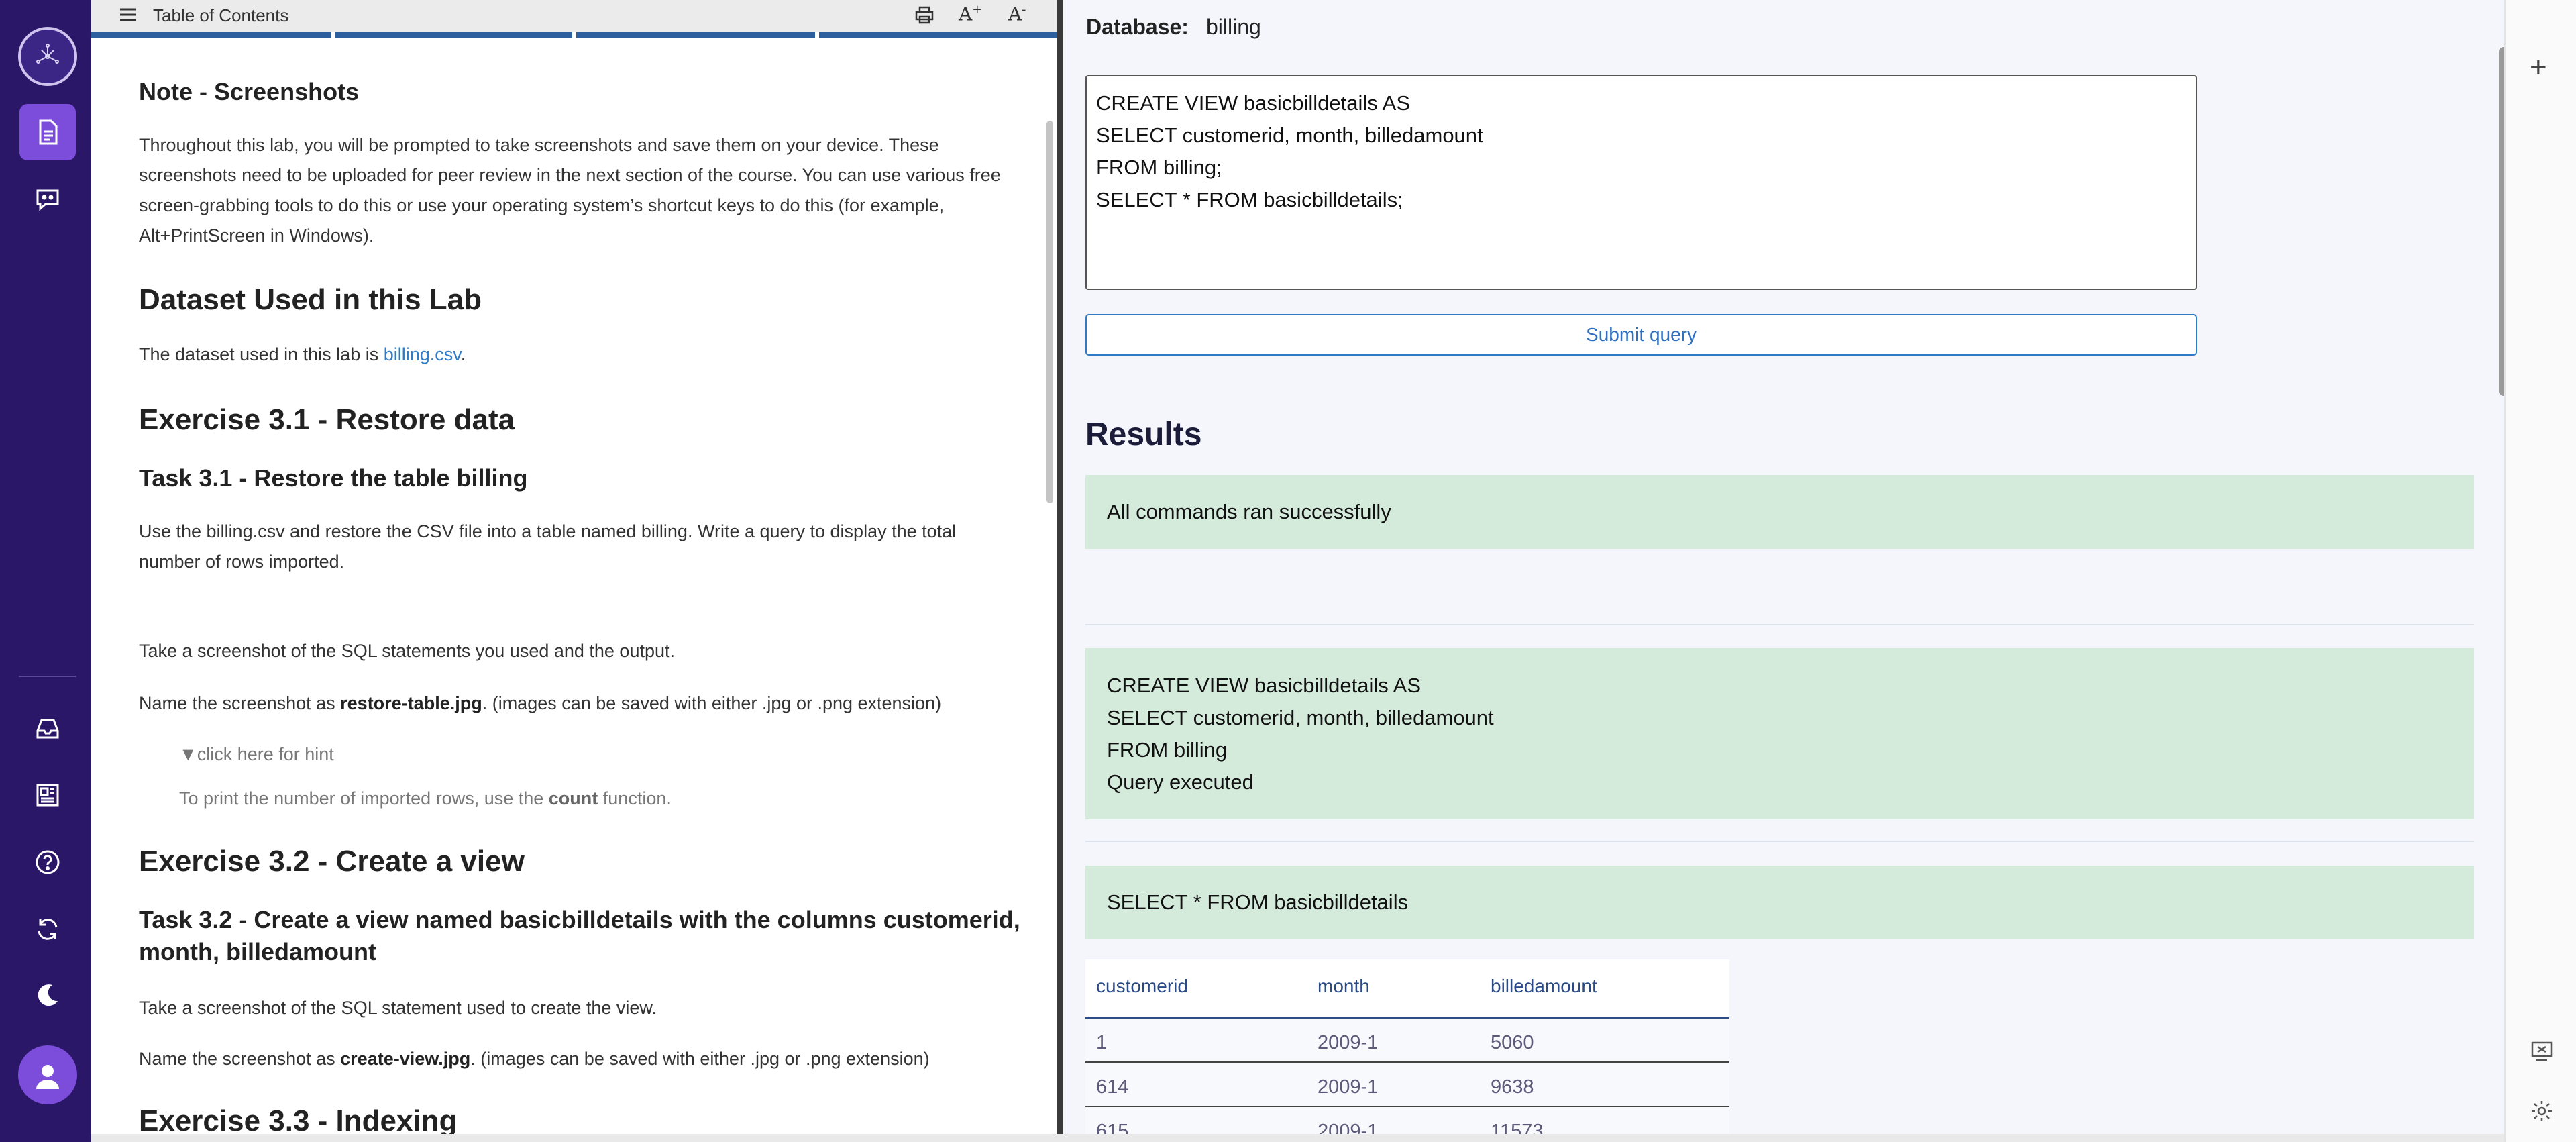 This screenshot has width=2576, height=1142. What do you see at coordinates (249, 91) in the screenshot?
I see `note-heading: Note - Screenshots` at bounding box center [249, 91].